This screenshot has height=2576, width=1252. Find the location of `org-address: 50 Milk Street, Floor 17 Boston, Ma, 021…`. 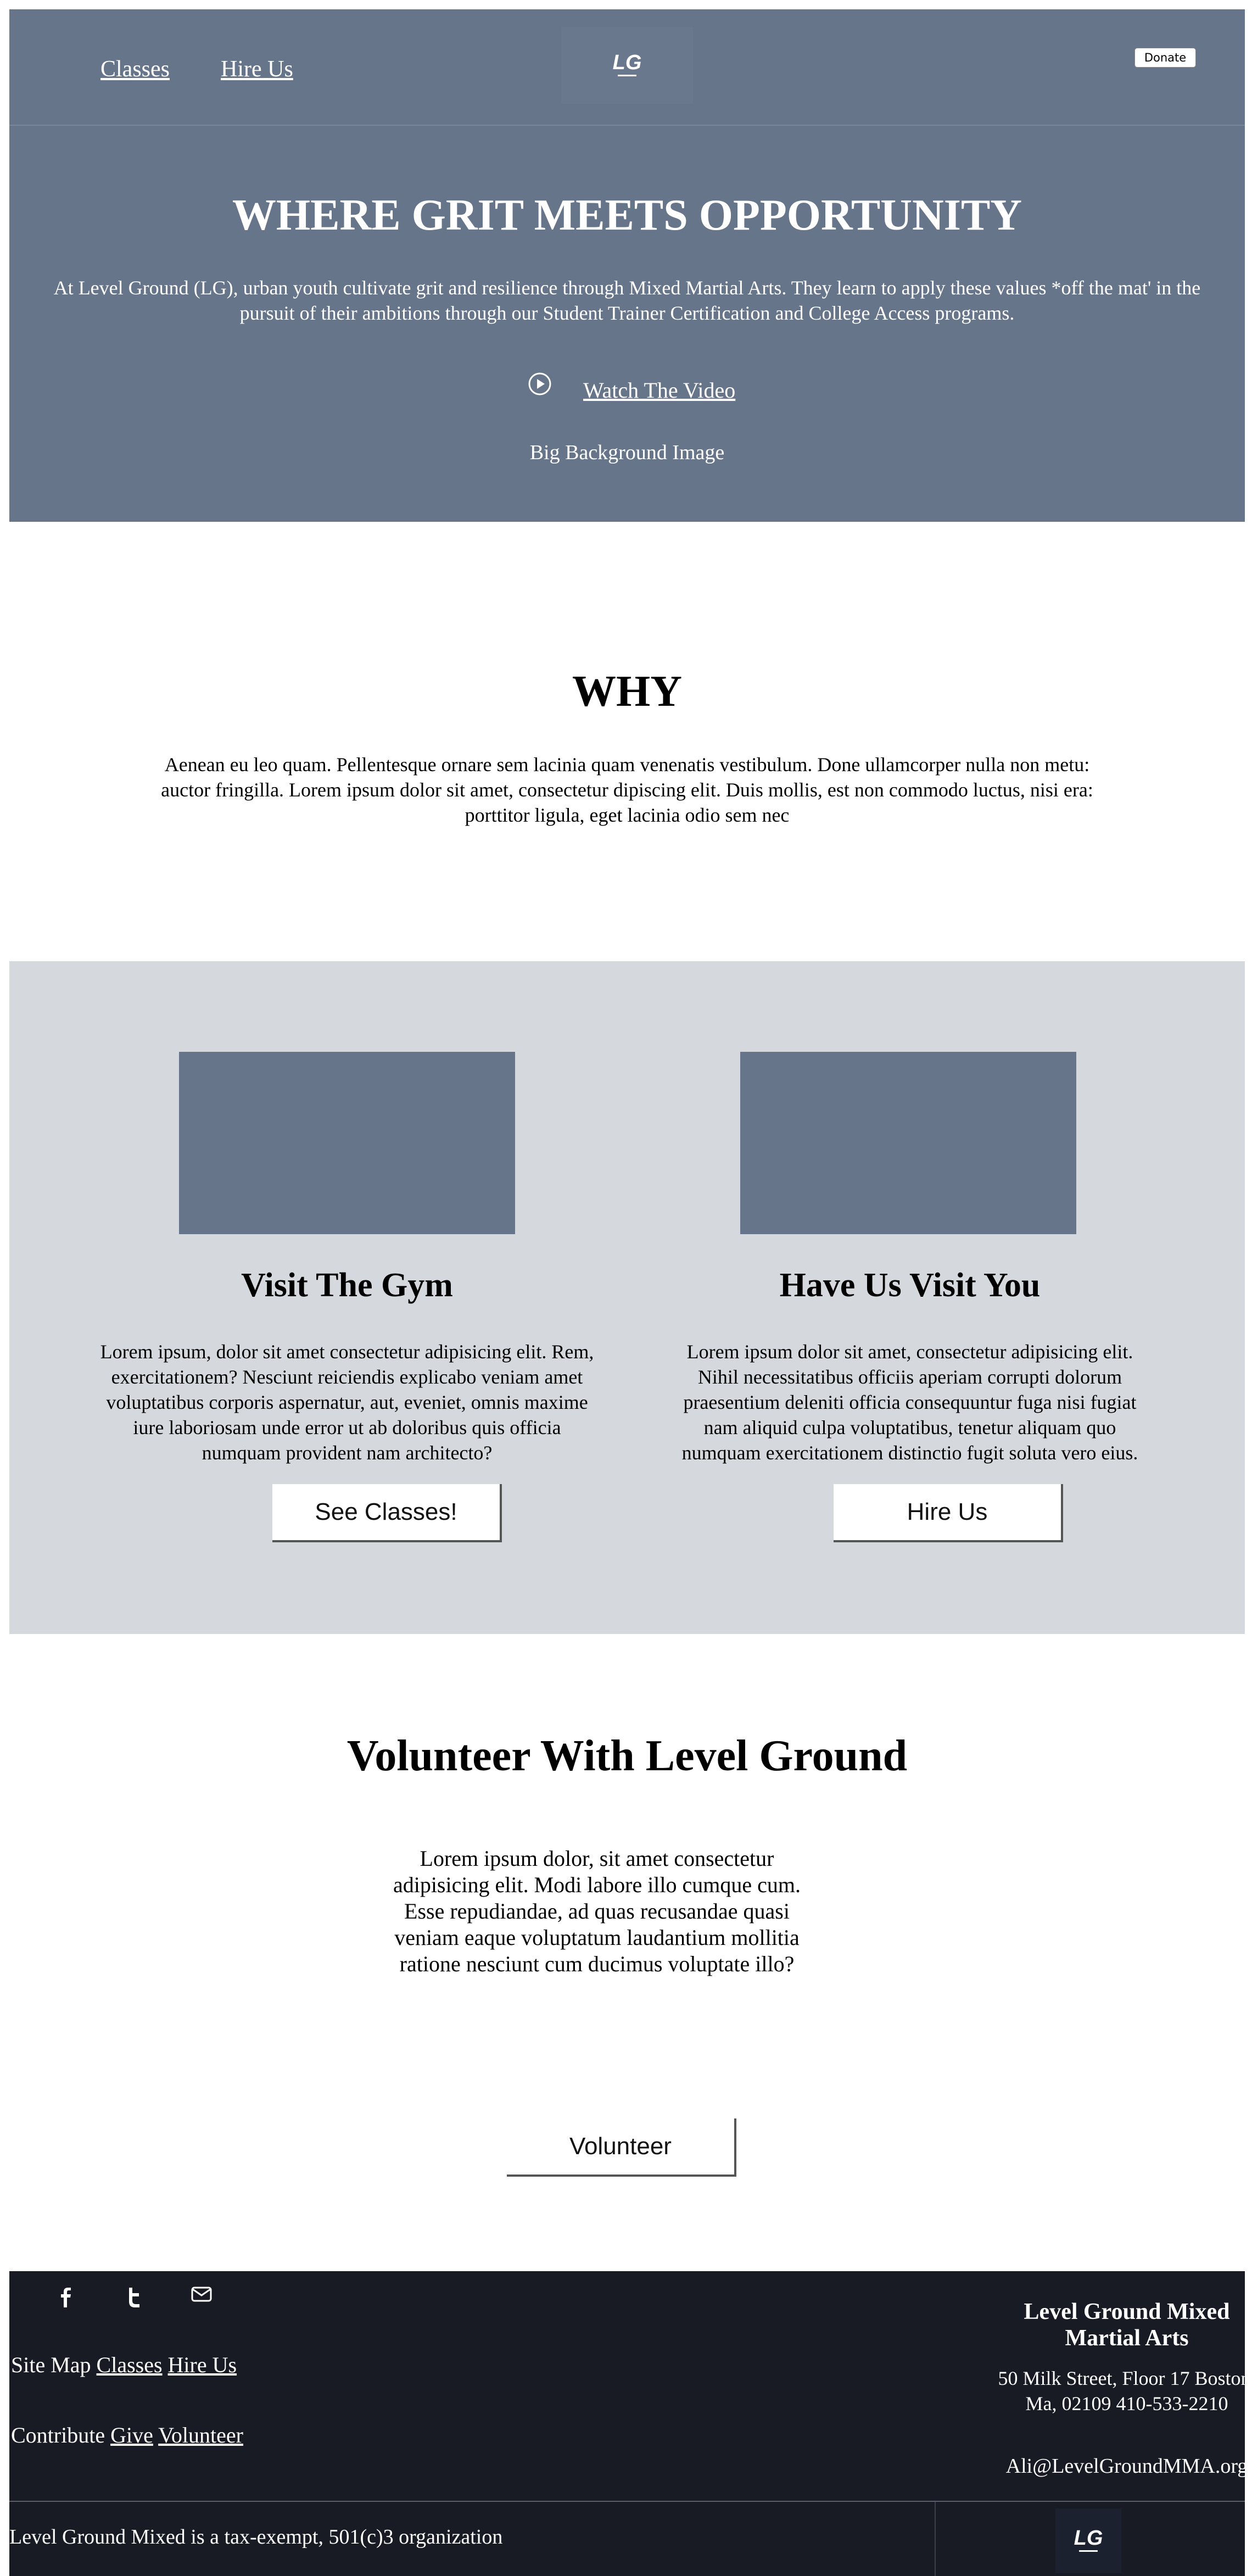

org-address: 50 Milk Street, Floor 17 Boston, Ma, 021… is located at coordinates (1125, 2391).